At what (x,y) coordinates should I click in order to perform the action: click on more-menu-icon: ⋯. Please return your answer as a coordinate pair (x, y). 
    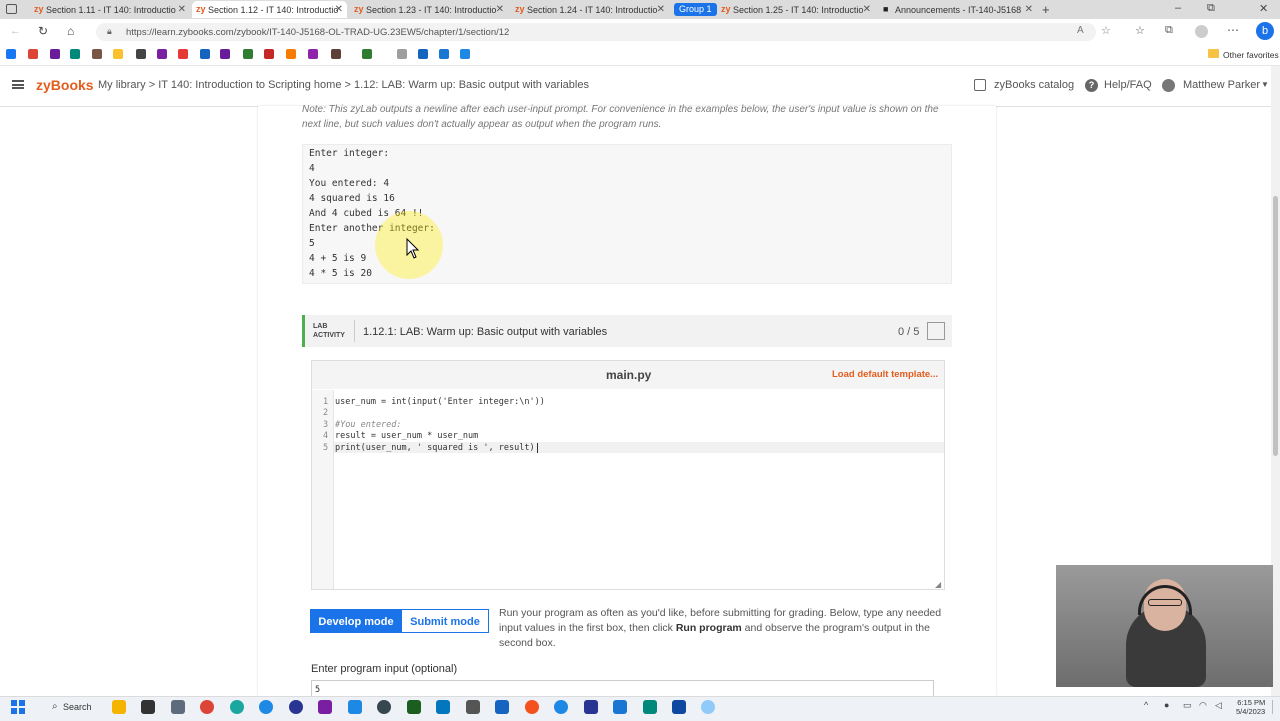
    Looking at the image, I should click on (1233, 30).